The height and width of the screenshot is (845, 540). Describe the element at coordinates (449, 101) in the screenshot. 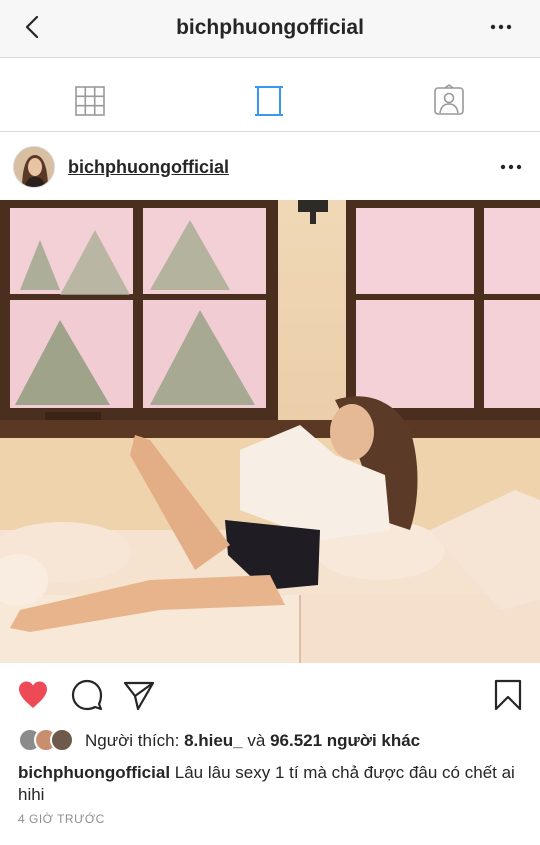

I see `tagged-person-icon` at that location.